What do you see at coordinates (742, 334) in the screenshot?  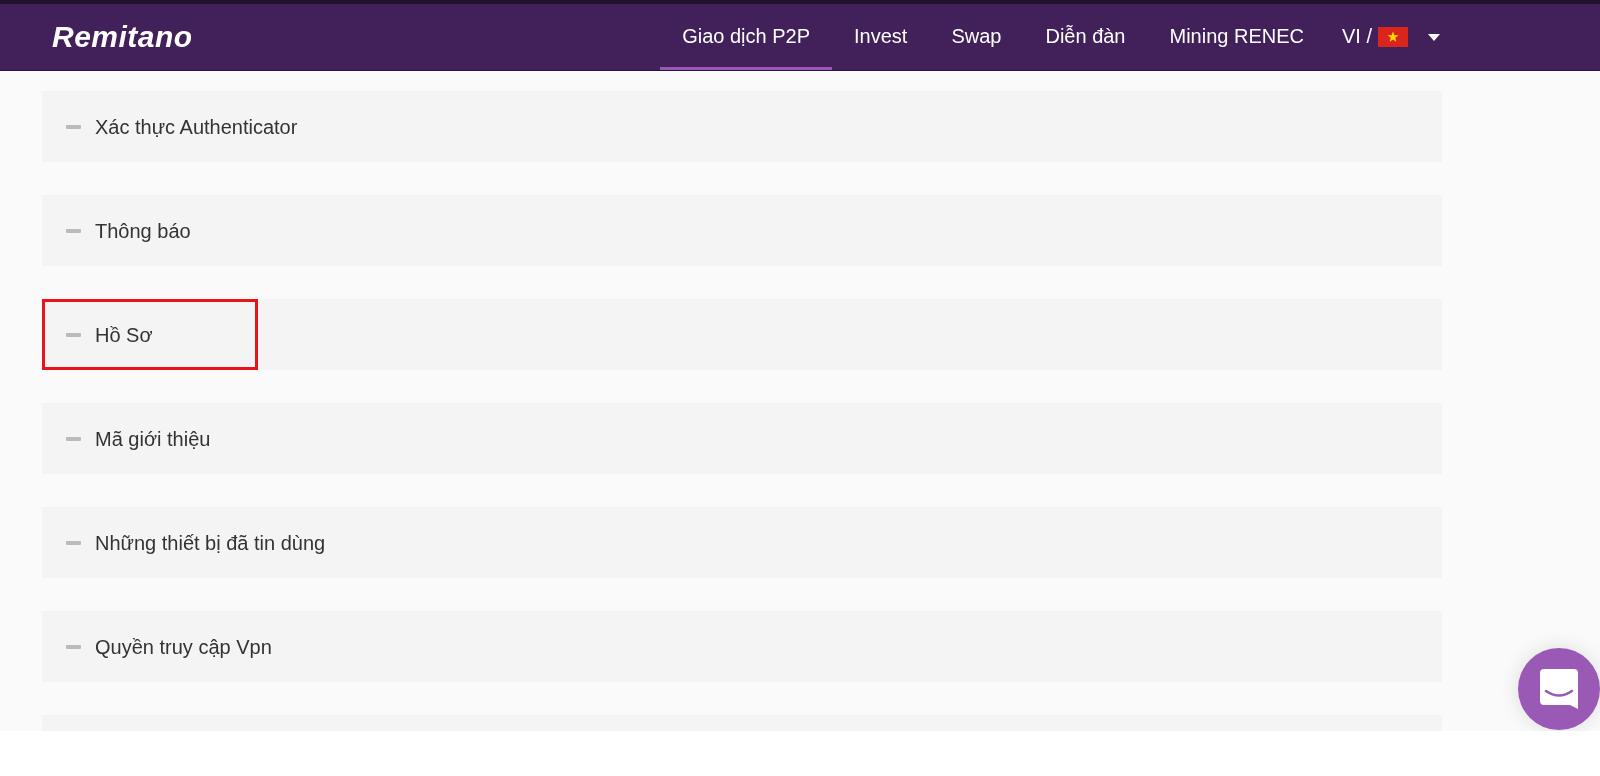 I see `accordion-header: Hồ Sơ` at bounding box center [742, 334].